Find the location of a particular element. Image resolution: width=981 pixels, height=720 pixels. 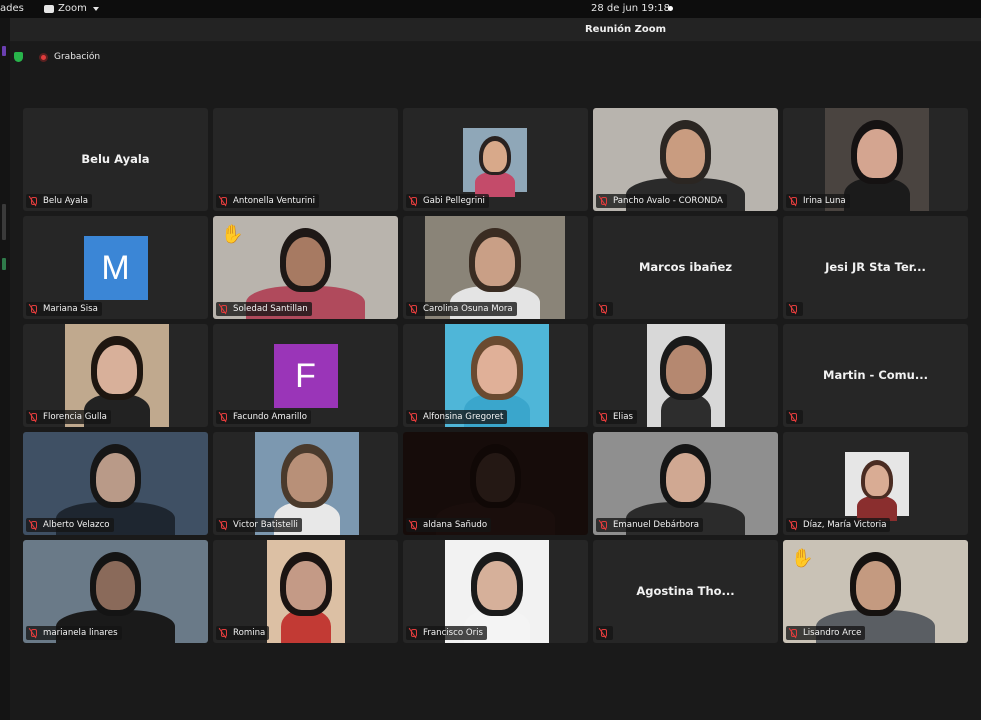

clock: 28 de jun 19:18 is located at coordinates (630, 8).